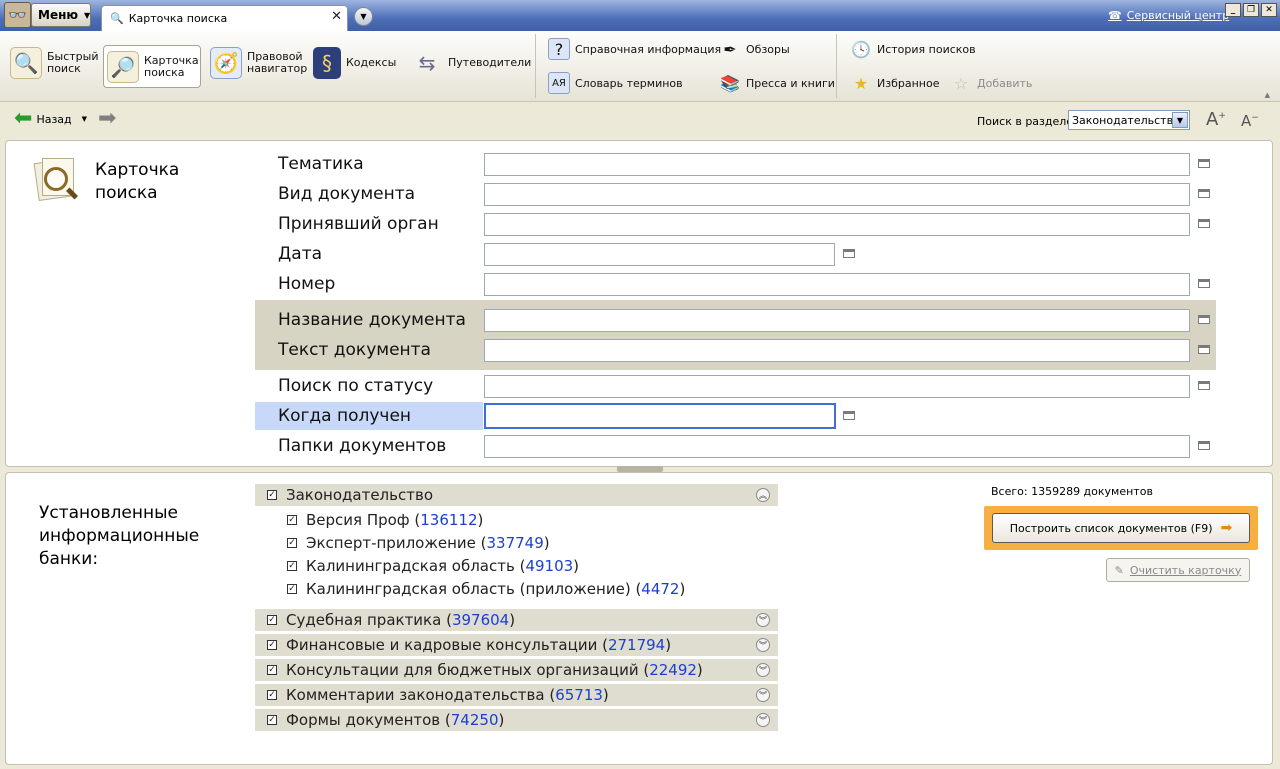 Image resolution: width=1280 pixels, height=769 pixels. Describe the element at coordinates (336, 16) in the screenshot. I see `close-icon: ✕` at that location.